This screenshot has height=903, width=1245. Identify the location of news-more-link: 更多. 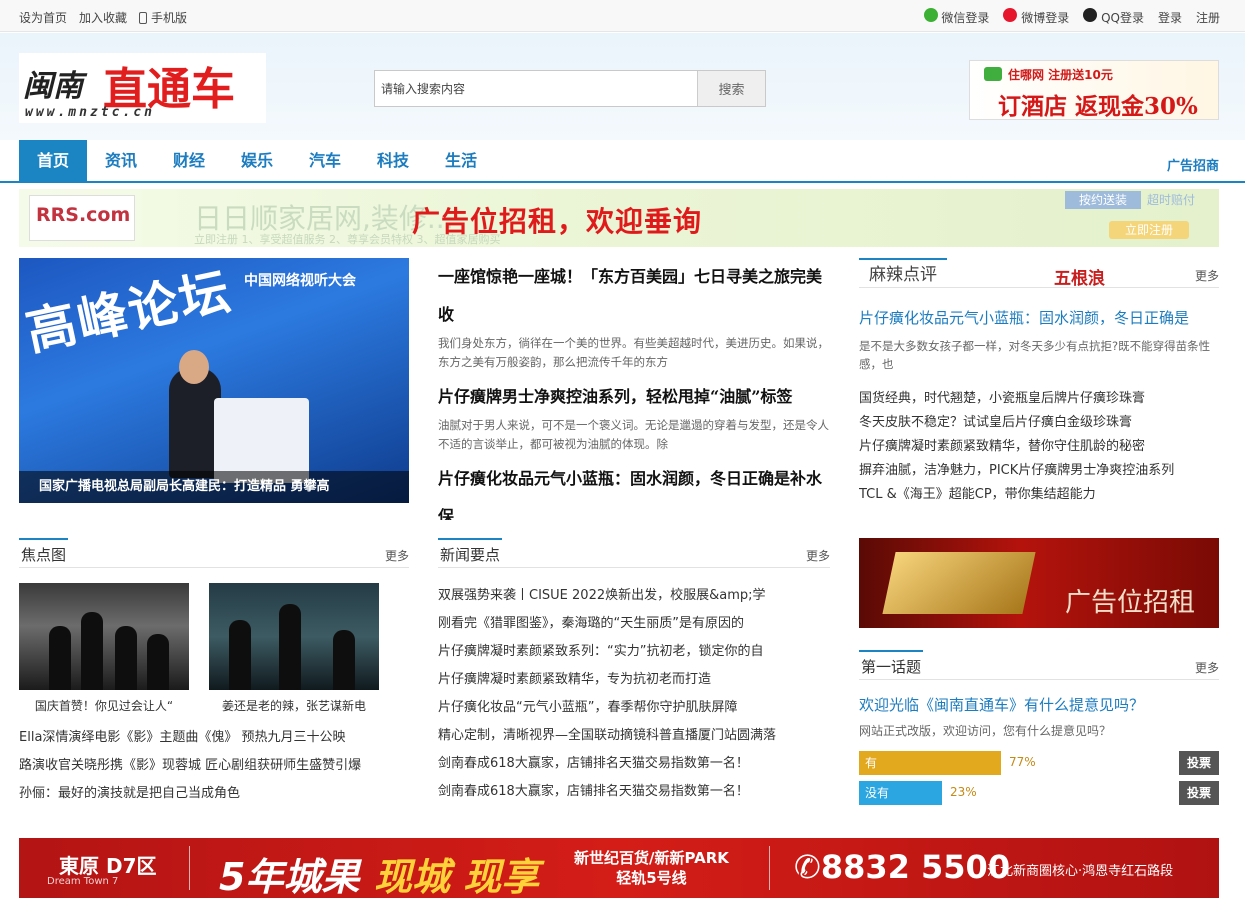
(818, 555).